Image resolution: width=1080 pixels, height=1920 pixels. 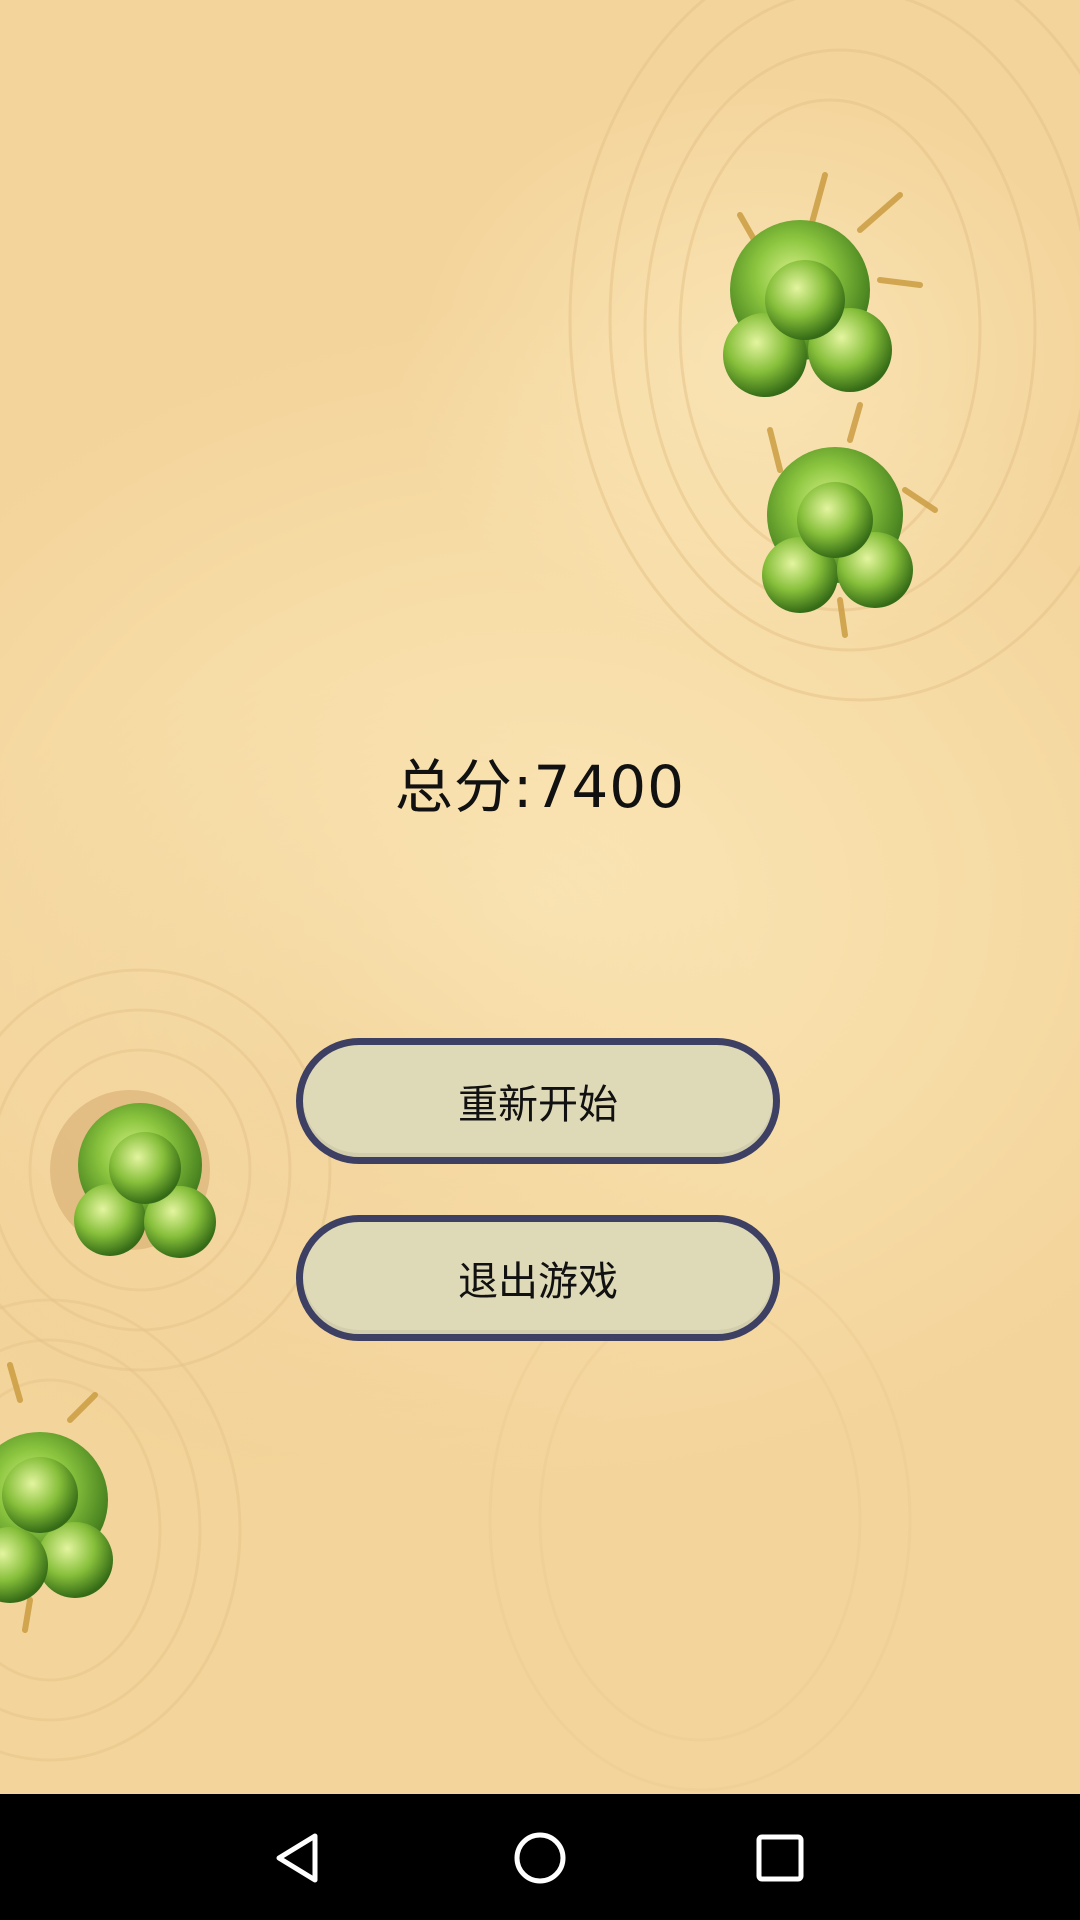 What do you see at coordinates (780, 1858) in the screenshot?
I see `recents-icon` at bounding box center [780, 1858].